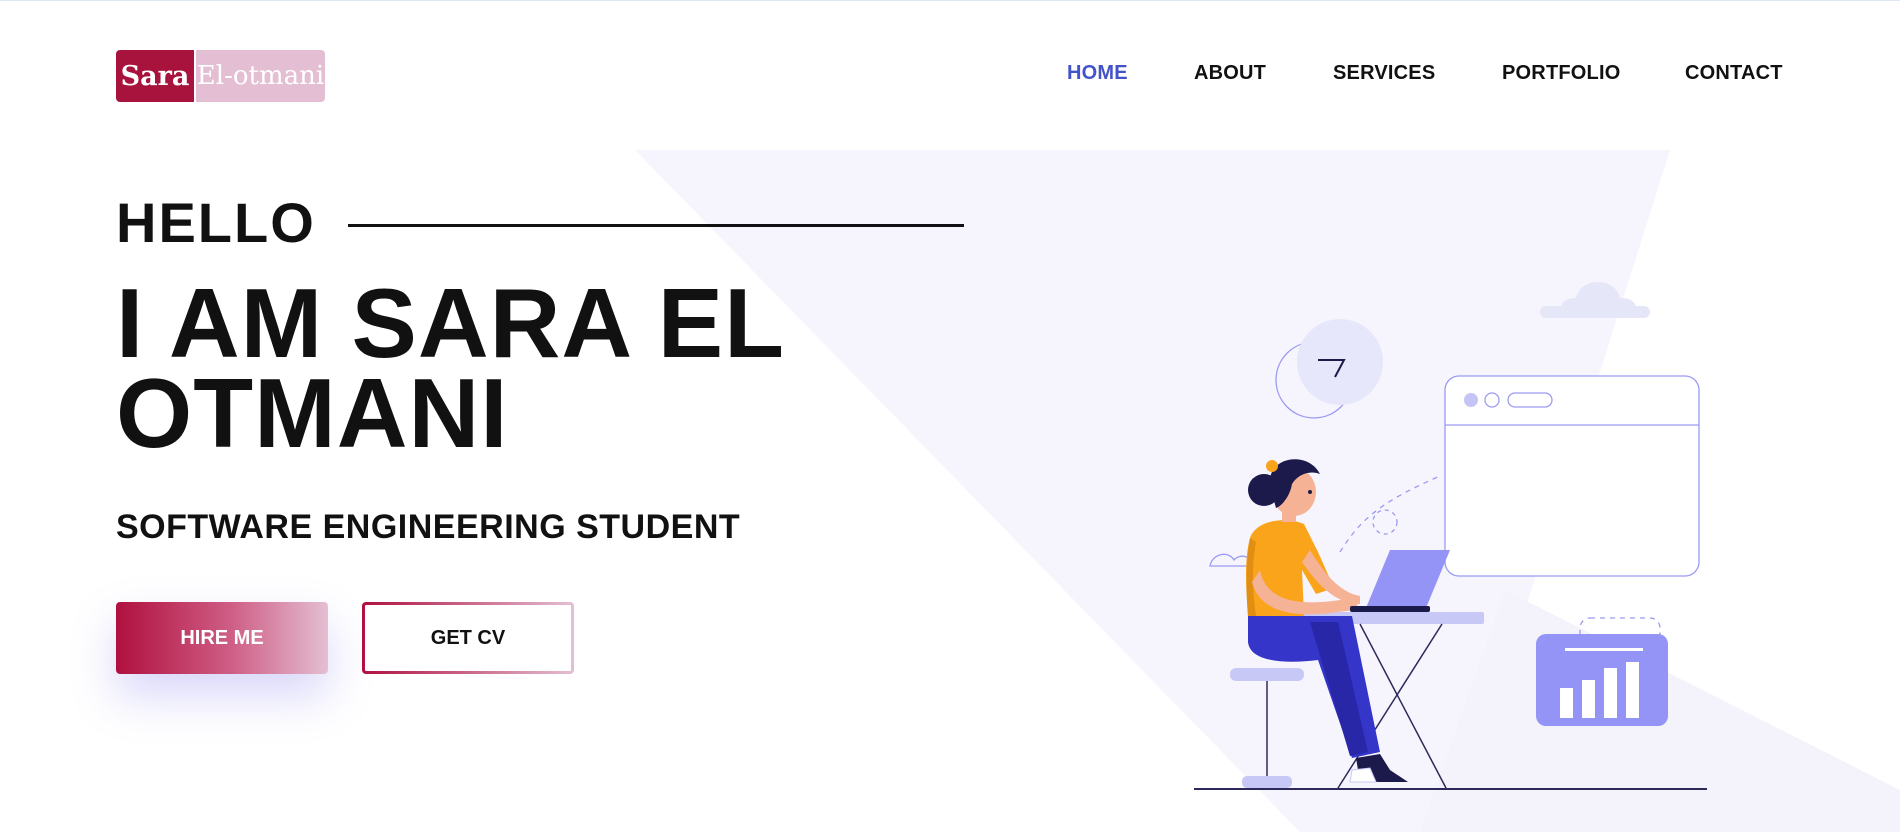 Image resolution: width=1900 pixels, height=832 pixels. Describe the element at coordinates (216, 222) in the screenshot. I see `greeting-text: HELLO` at that location.